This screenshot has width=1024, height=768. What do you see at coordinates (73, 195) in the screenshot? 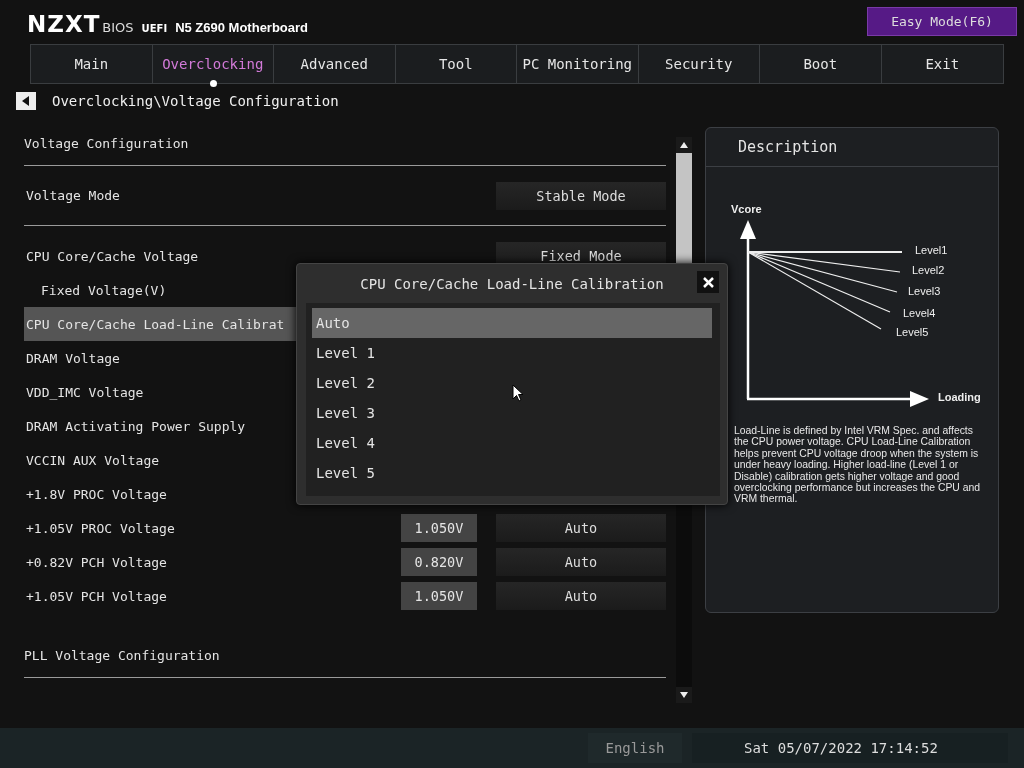
I see `setting-label: Voltage Mode` at bounding box center [73, 195].